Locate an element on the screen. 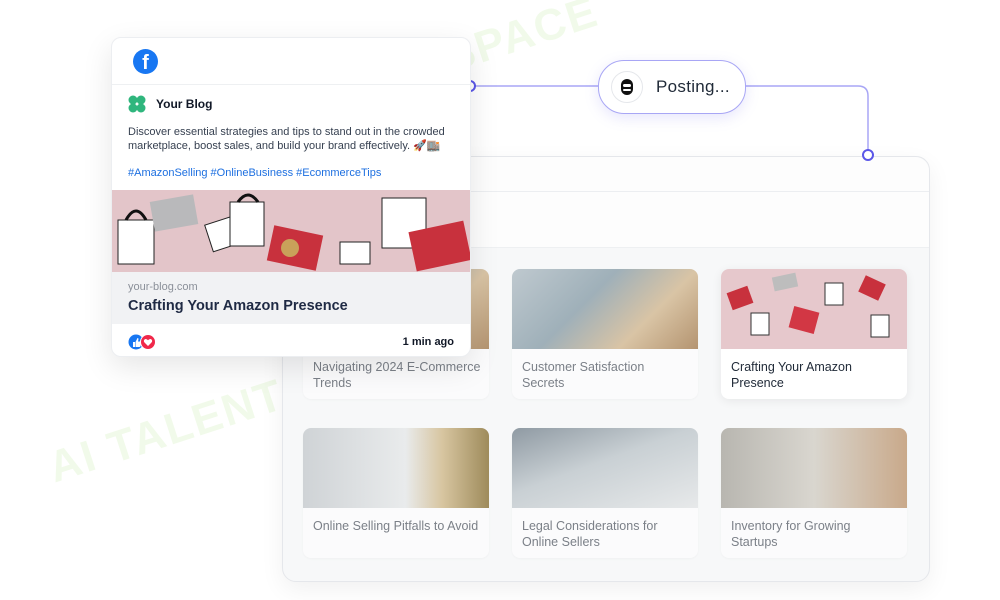 The height and width of the screenshot is (600, 1000). robot-avatar-icon is located at coordinates (627, 87).